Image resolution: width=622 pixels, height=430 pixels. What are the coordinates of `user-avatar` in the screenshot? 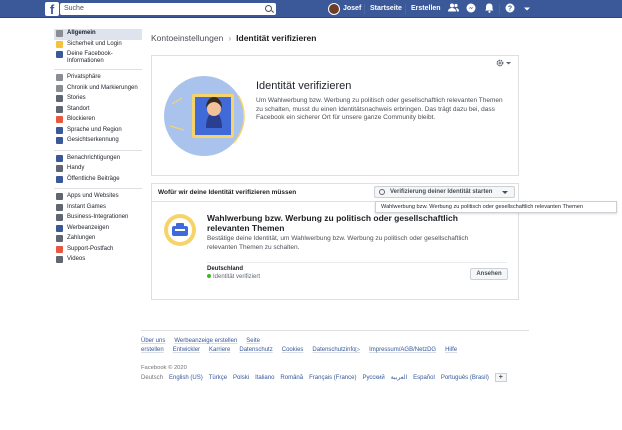 It's located at (334, 9).